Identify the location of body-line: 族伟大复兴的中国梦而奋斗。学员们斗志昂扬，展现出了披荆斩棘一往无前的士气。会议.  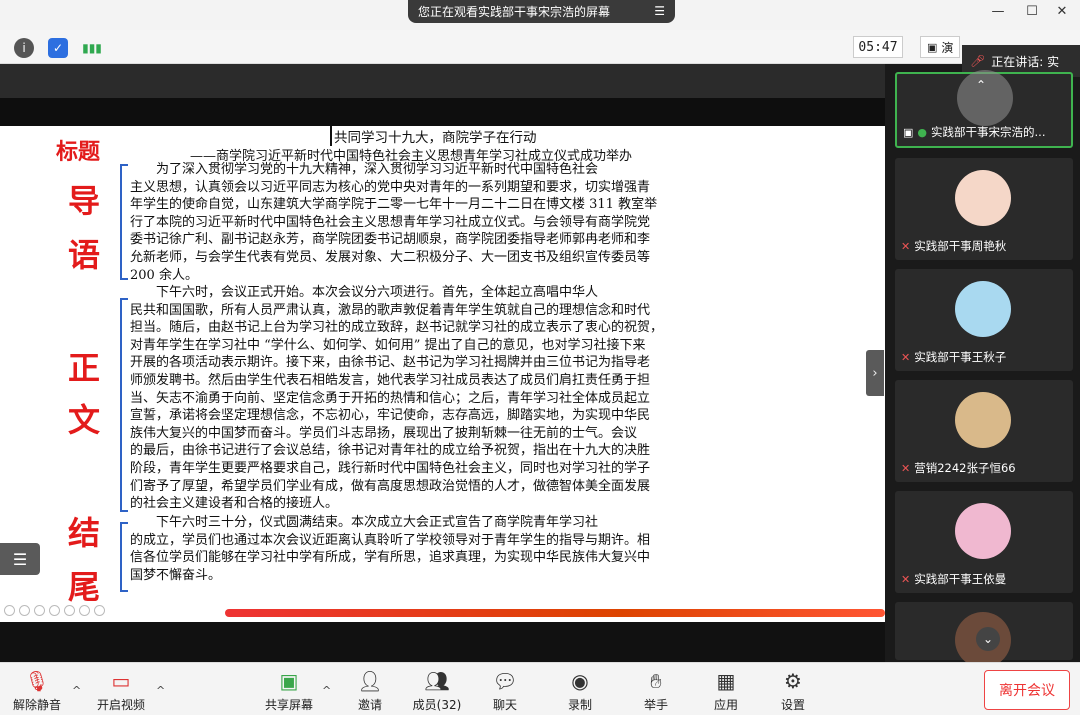
(384, 433).